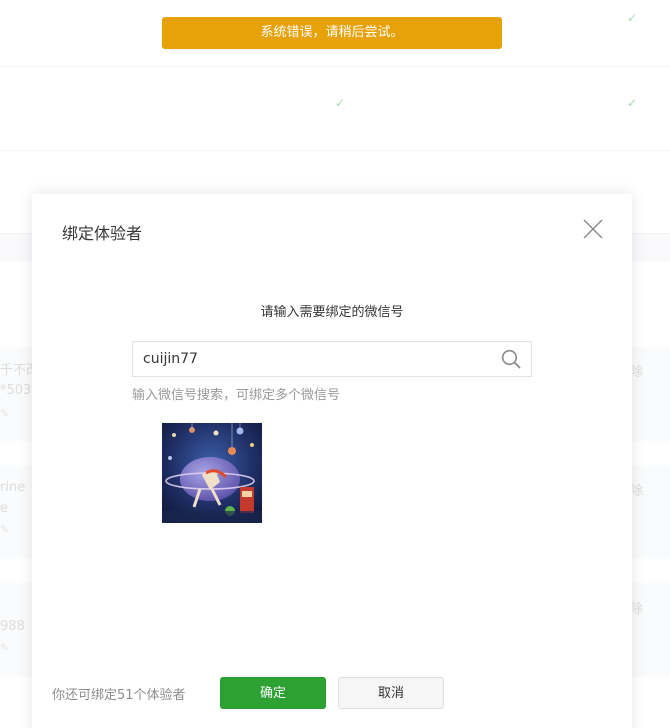 This screenshot has width=670, height=728. Describe the element at coordinates (511, 359) in the screenshot. I see `search-icon` at that location.